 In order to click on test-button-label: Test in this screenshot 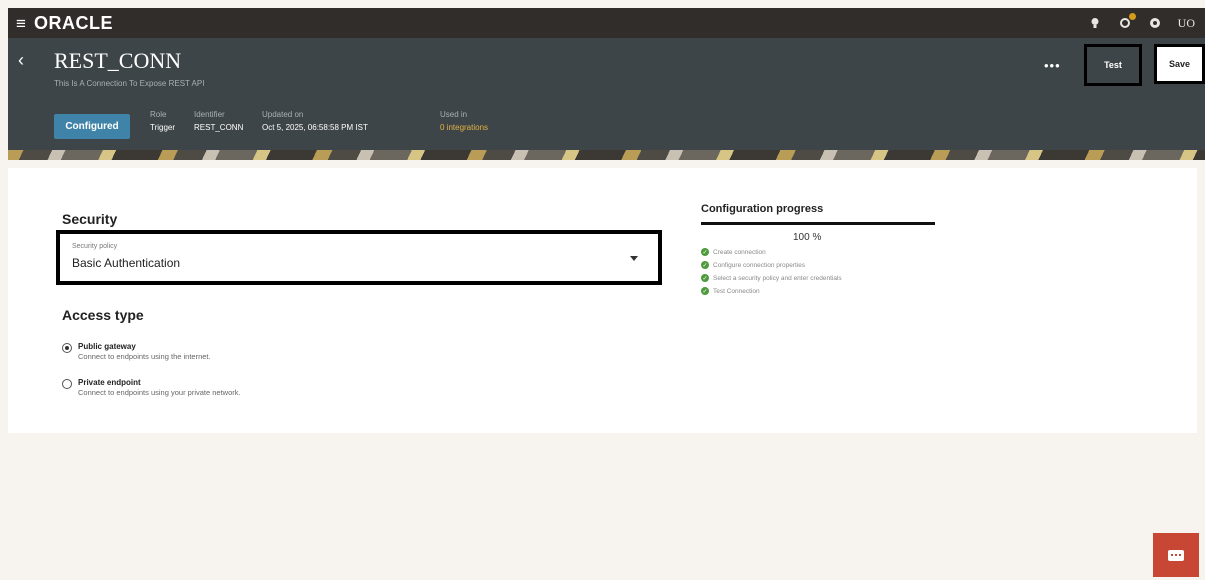, I will do `click(1113, 65)`.